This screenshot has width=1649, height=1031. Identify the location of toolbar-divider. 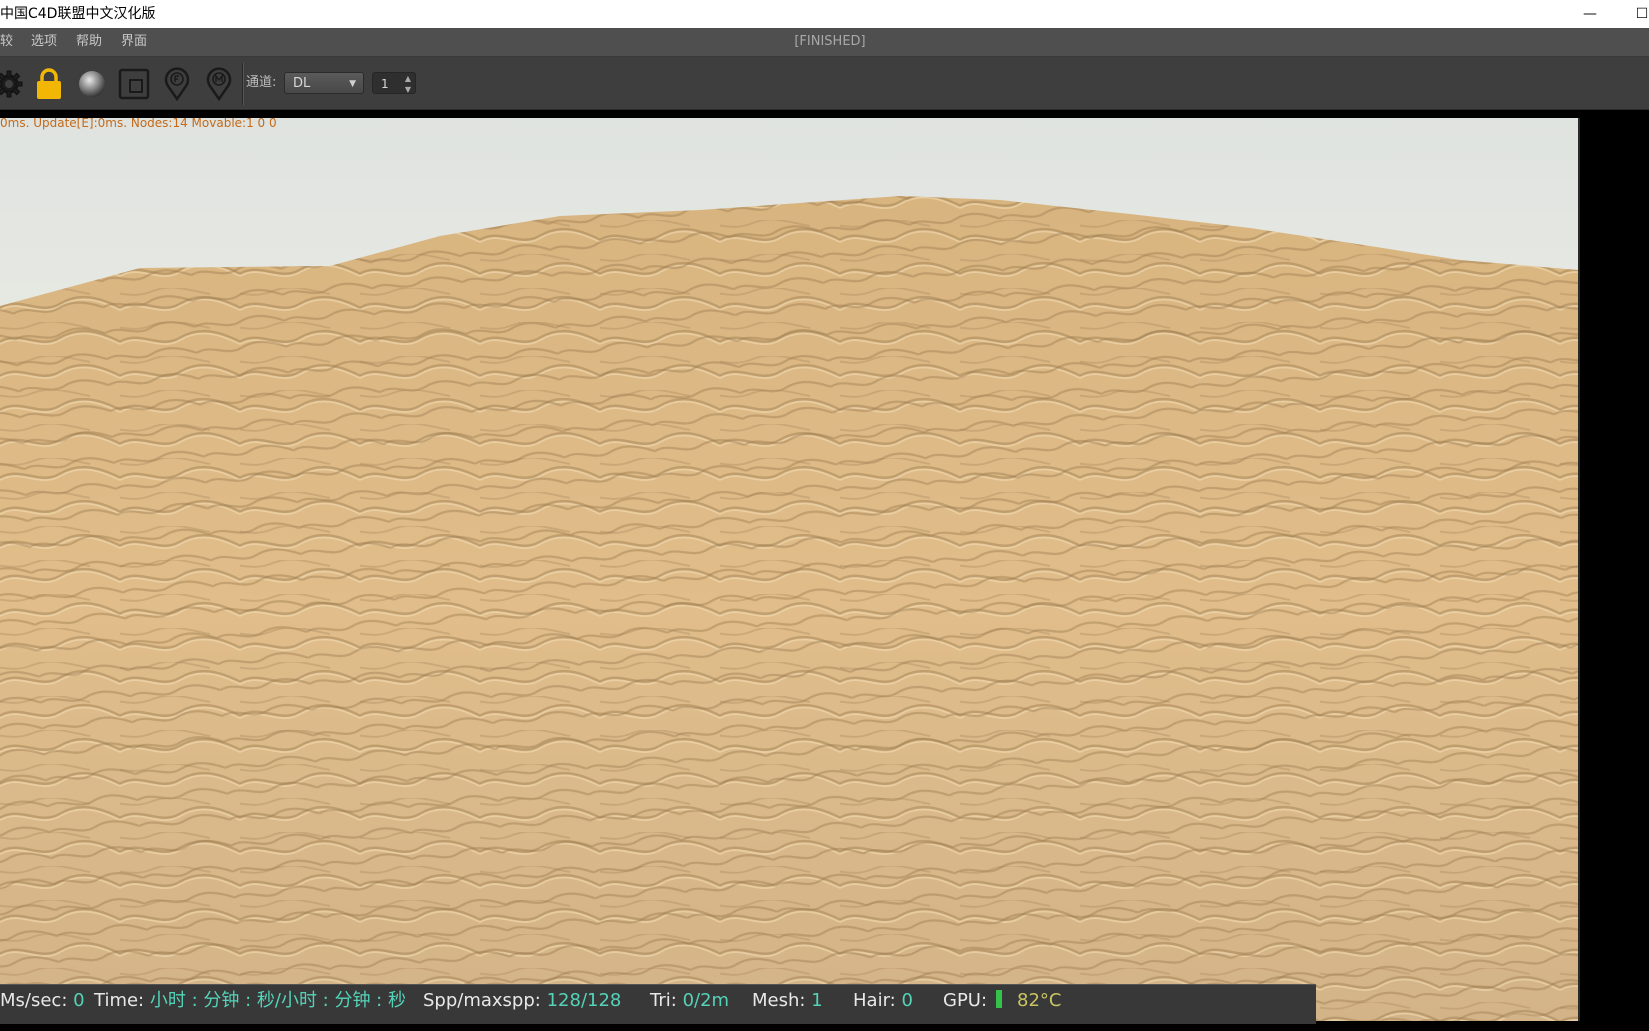
(242, 84).